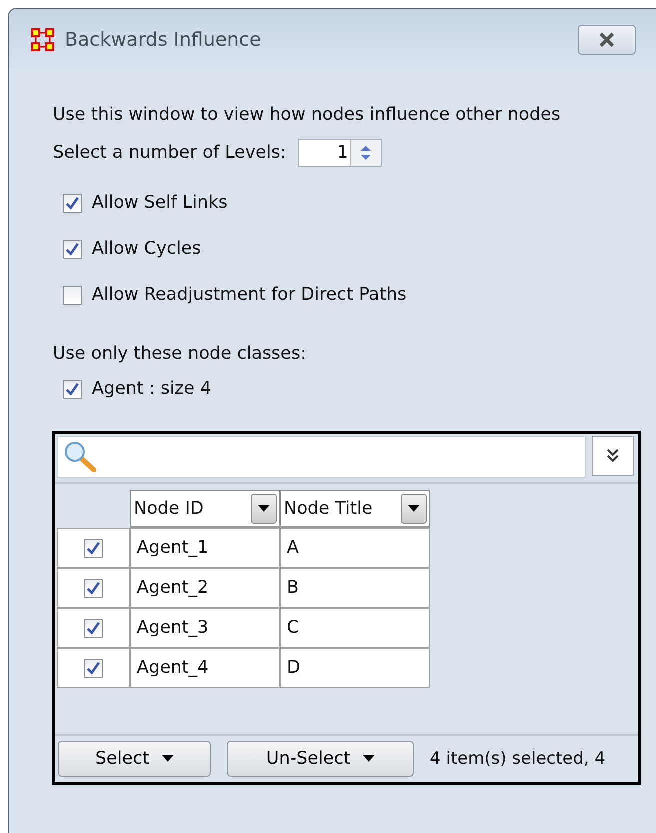  I want to click on option-label: Allow Readjustment for Direct Paths, so click(249, 295).